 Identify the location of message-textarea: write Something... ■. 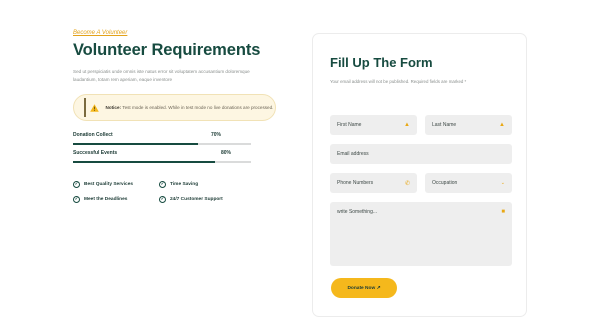
(421, 234).